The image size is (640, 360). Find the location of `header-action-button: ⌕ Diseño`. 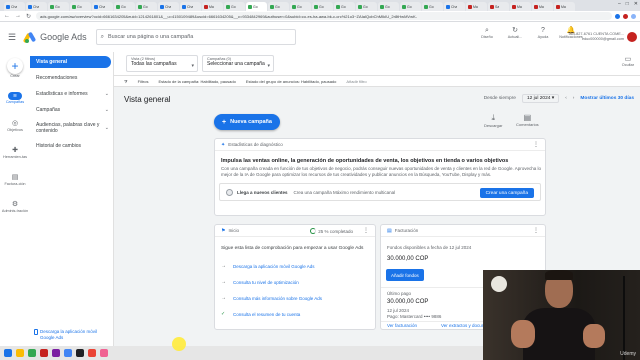

header-action-button: ⌕ Diseño is located at coordinates (487, 33).